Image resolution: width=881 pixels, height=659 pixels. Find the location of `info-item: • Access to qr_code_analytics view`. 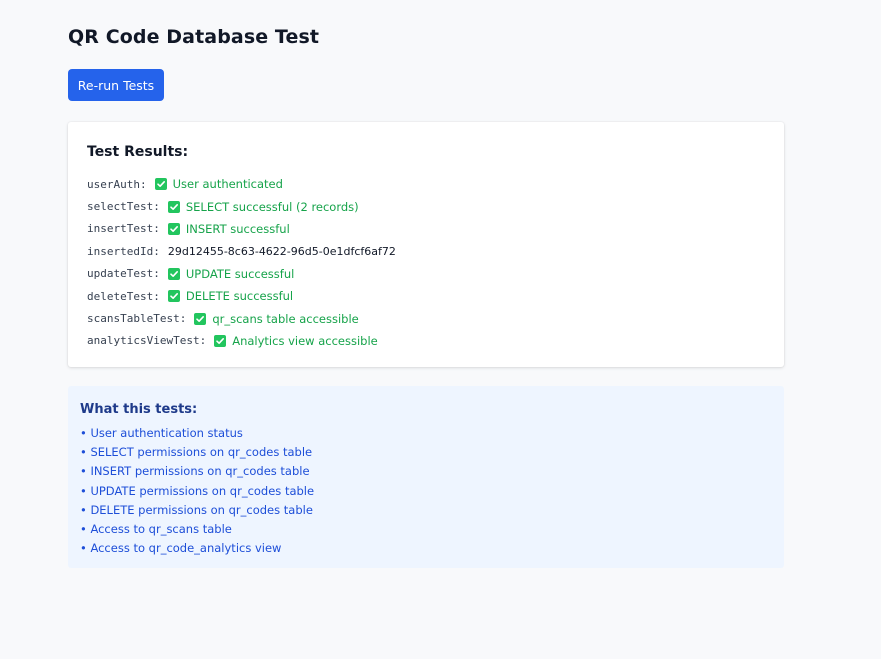

info-item: • Access to qr_code_analytics view is located at coordinates (181, 548).